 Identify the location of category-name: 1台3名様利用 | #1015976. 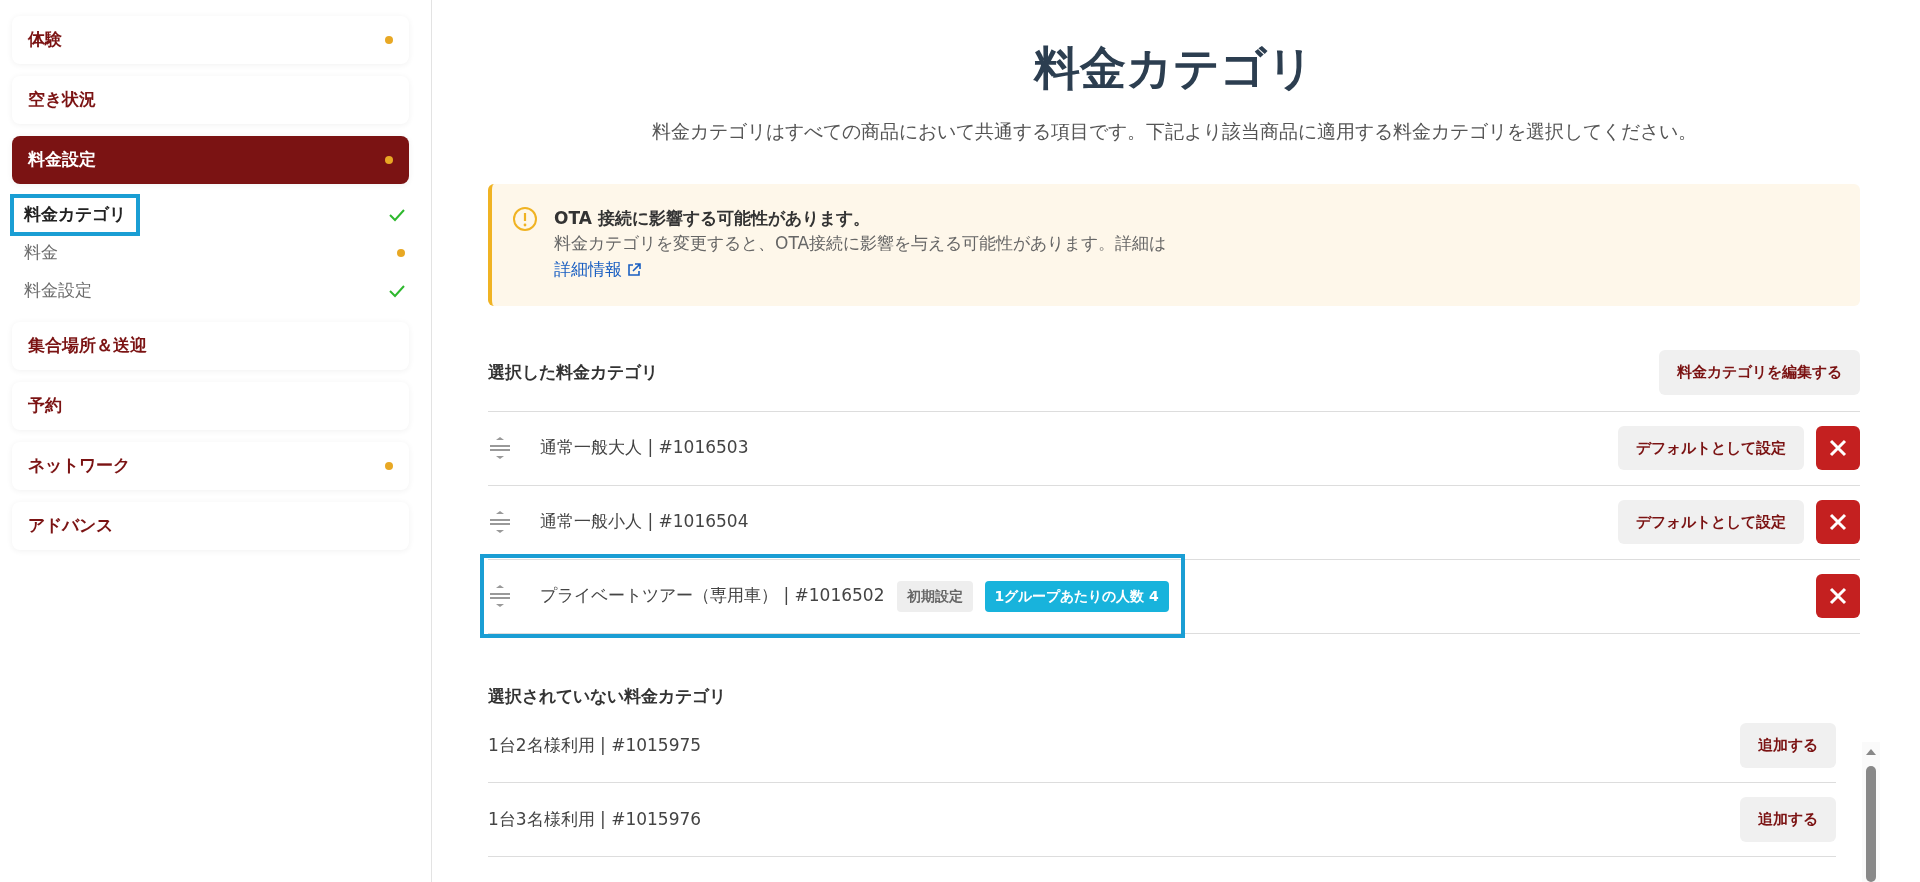
(595, 819).